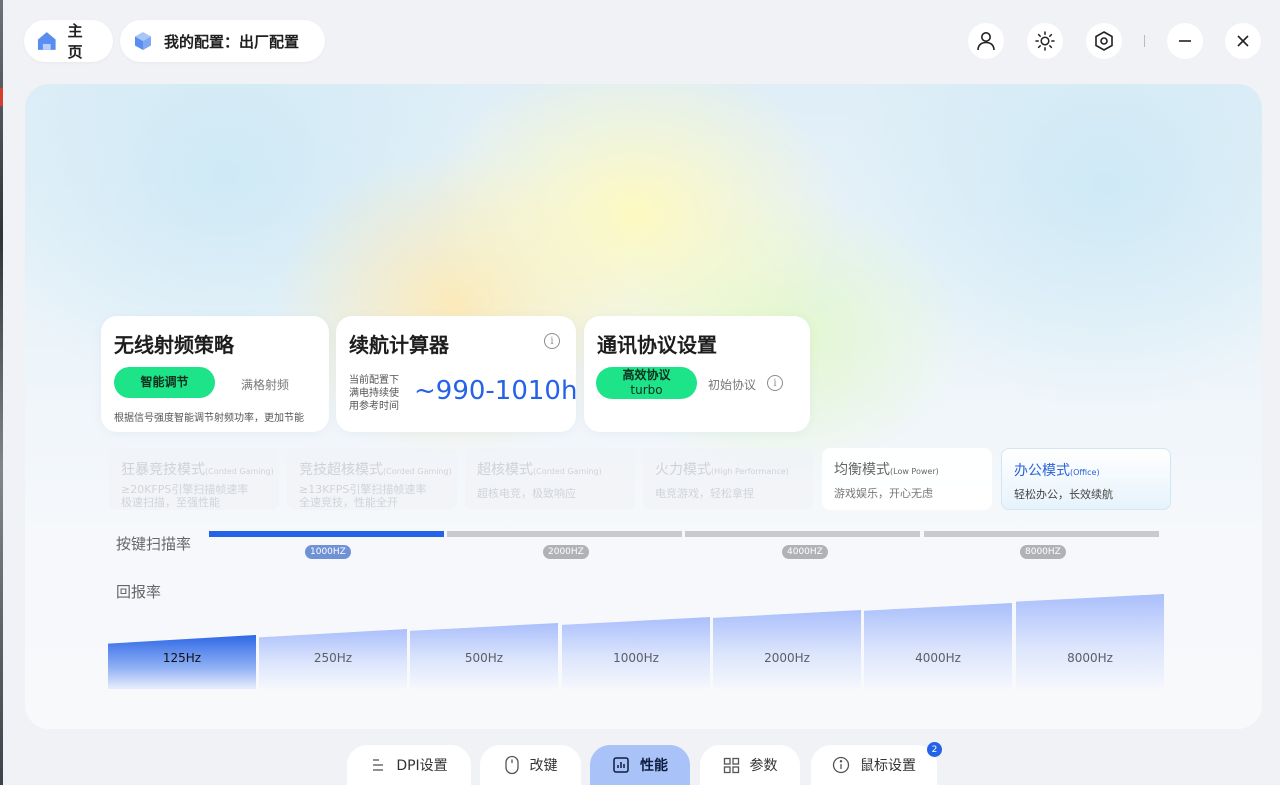  Describe the element at coordinates (143, 41) in the screenshot. I see `cube-icon` at that location.